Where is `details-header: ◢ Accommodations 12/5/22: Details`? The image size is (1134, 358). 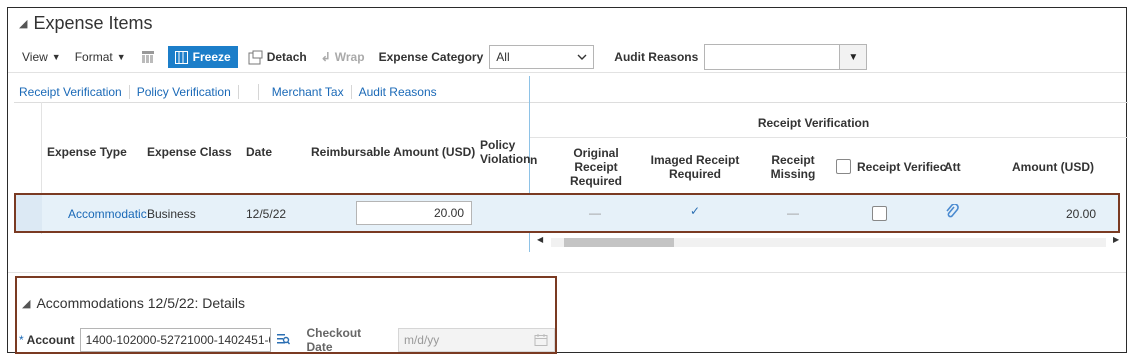
details-header: ◢ Accommodations 12/5/22: Details is located at coordinates (133, 303).